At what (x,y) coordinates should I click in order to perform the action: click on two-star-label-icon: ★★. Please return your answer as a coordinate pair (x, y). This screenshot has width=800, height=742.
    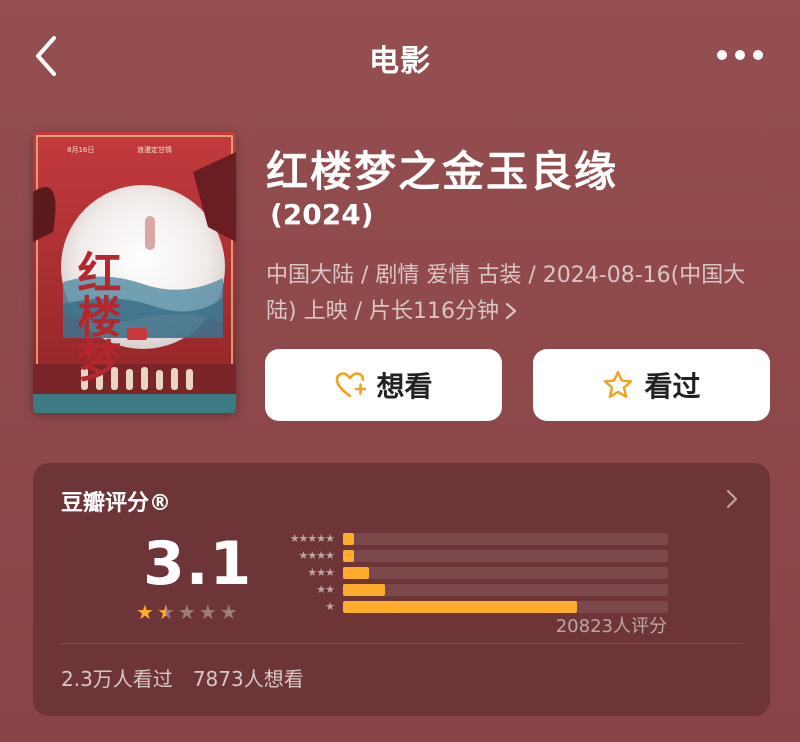
    Looking at the image, I should click on (325, 589).